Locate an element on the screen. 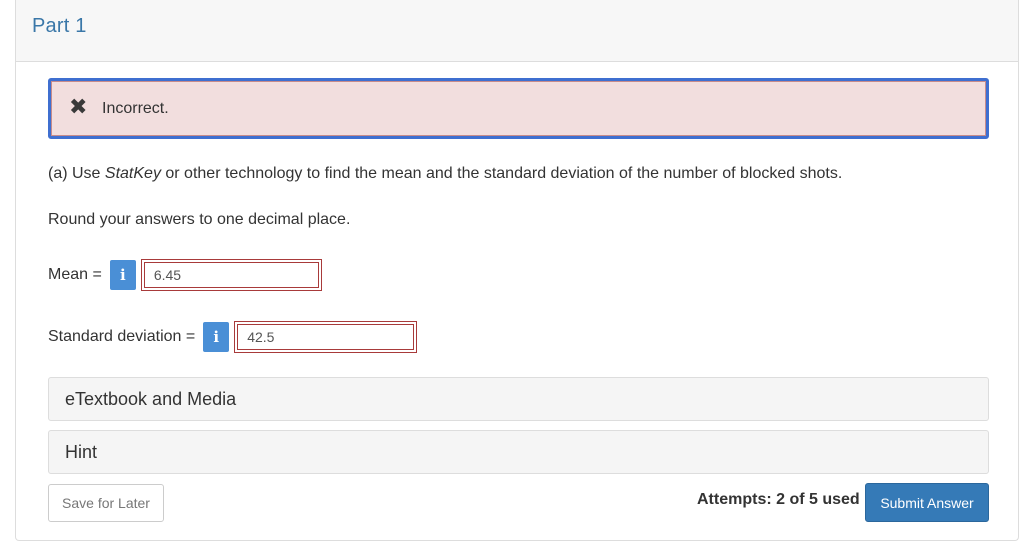  incorrect-alert: ✖ Incorrect. is located at coordinates (518, 108).